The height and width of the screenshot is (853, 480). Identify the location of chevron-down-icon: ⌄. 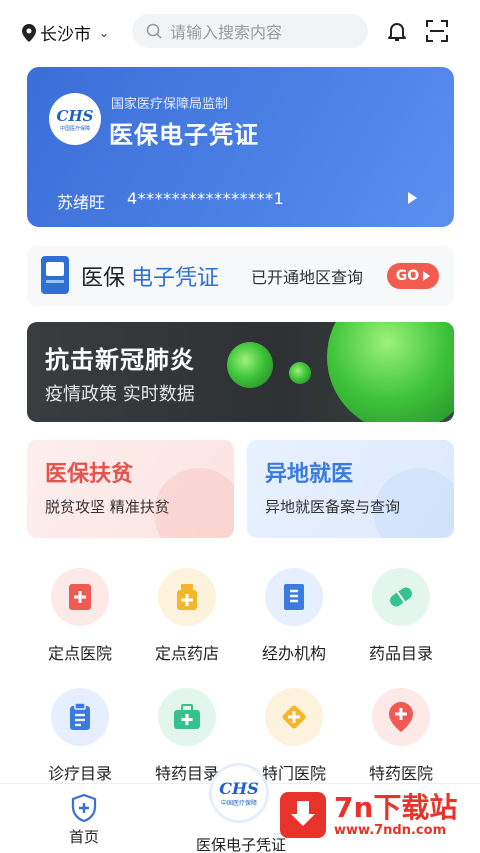
(104, 32).